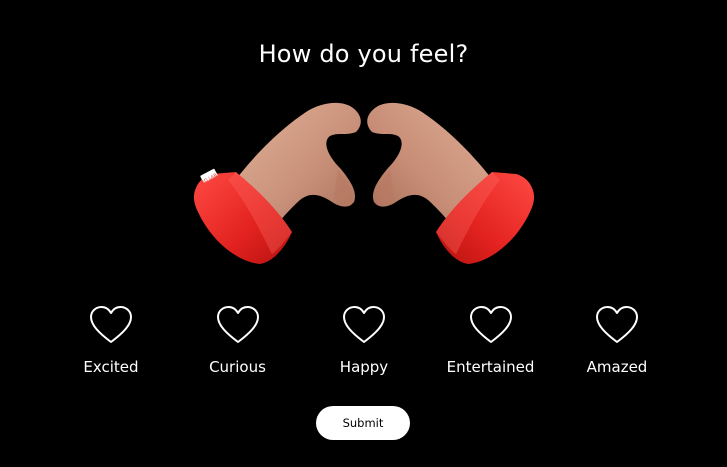 The width and height of the screenshot is (727, 467). I want to click on mood-label: Amazed, so click(617, 367).